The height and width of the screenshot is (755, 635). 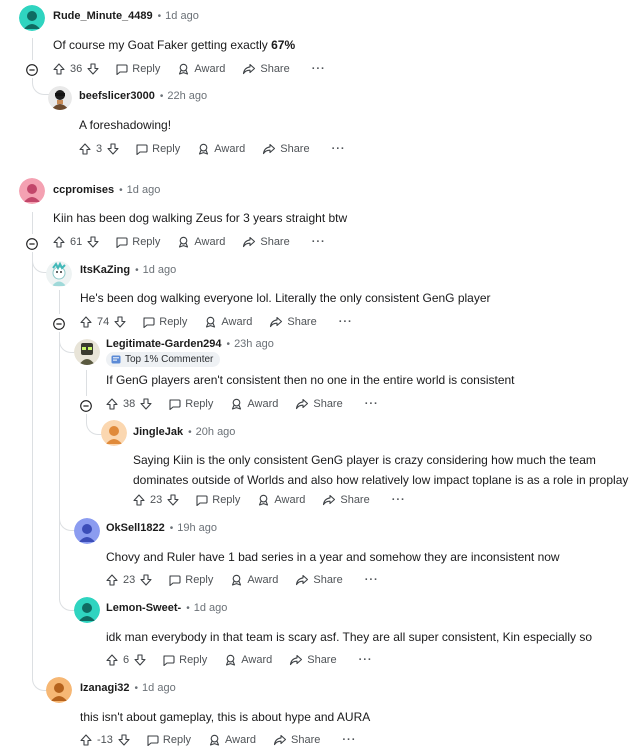 What do you see at coordinates (143, 608) in the screenshot?
I see `author-name: Lemon-Sweet-` at bounding box center [143, 608].